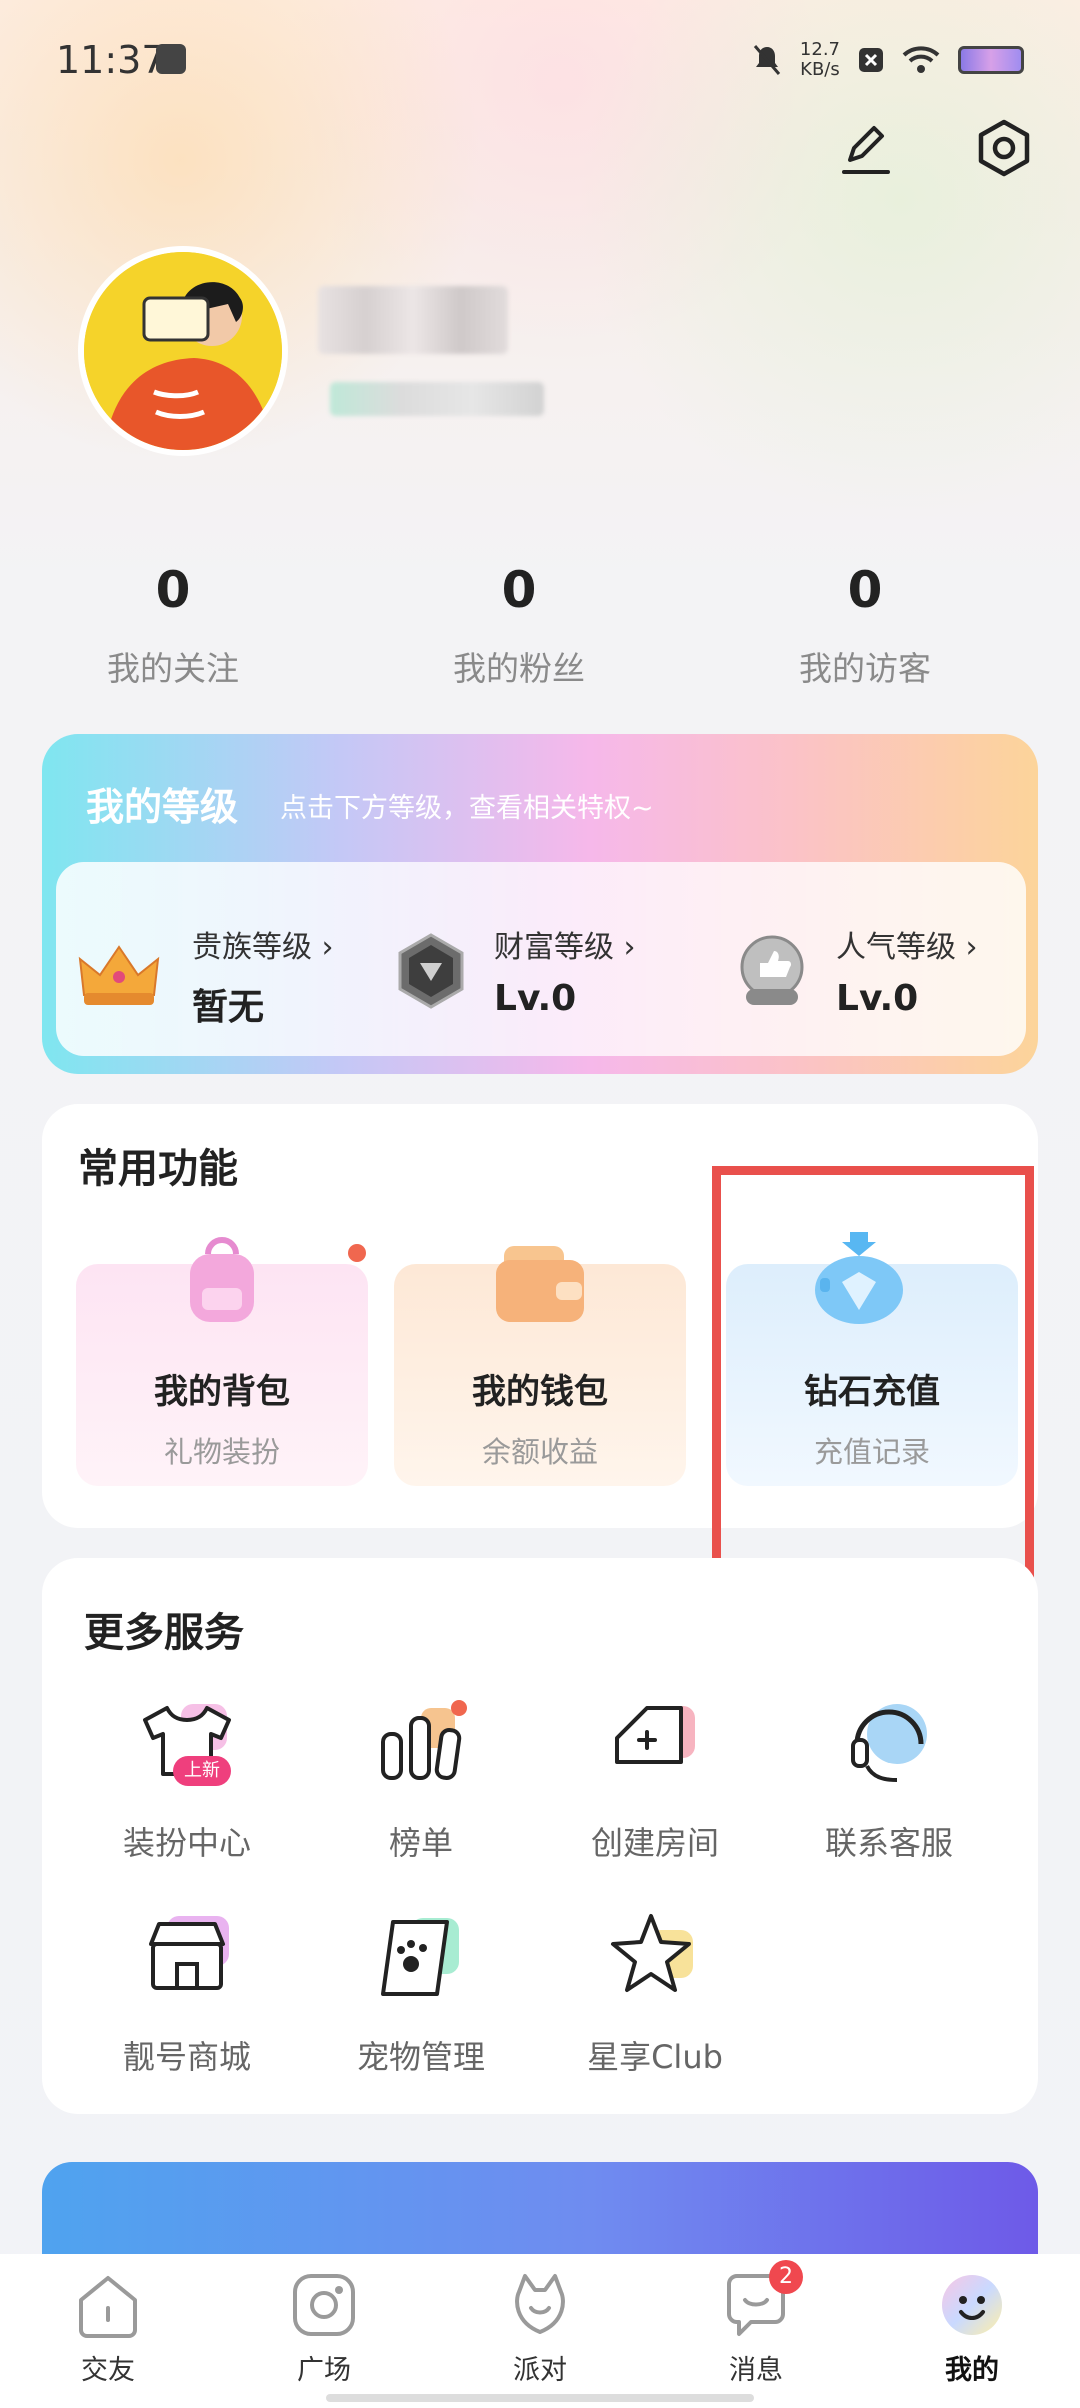  Describe the element at coordinates (820, 69) in the screenshot. I see `net-speed-unit: KB/s` at that location.